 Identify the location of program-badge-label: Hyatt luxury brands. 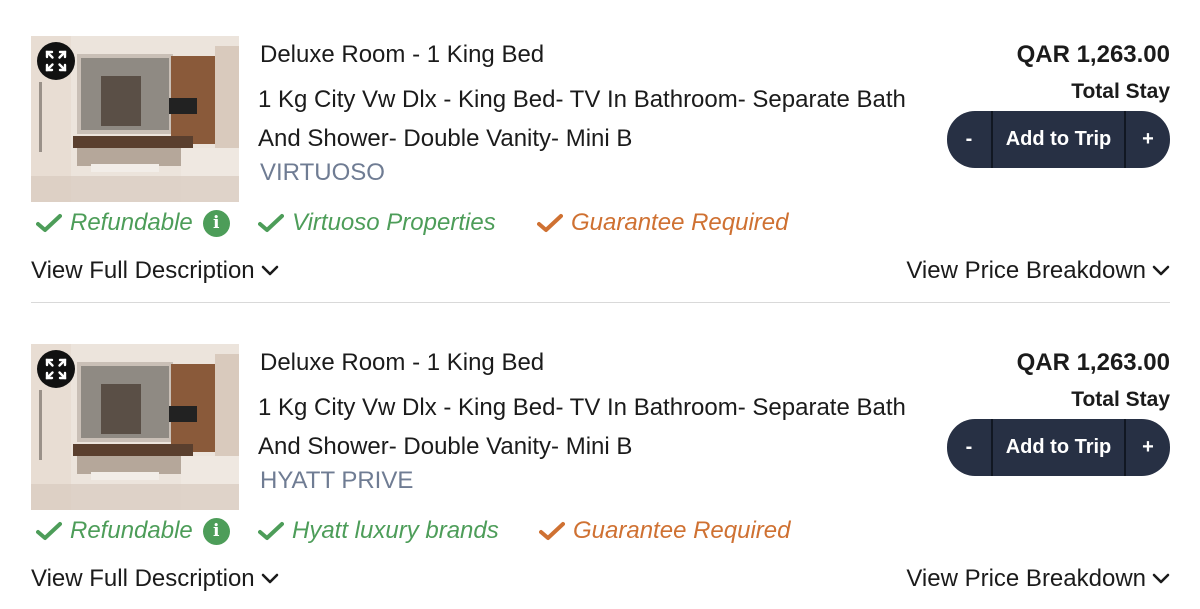
(395, 530).